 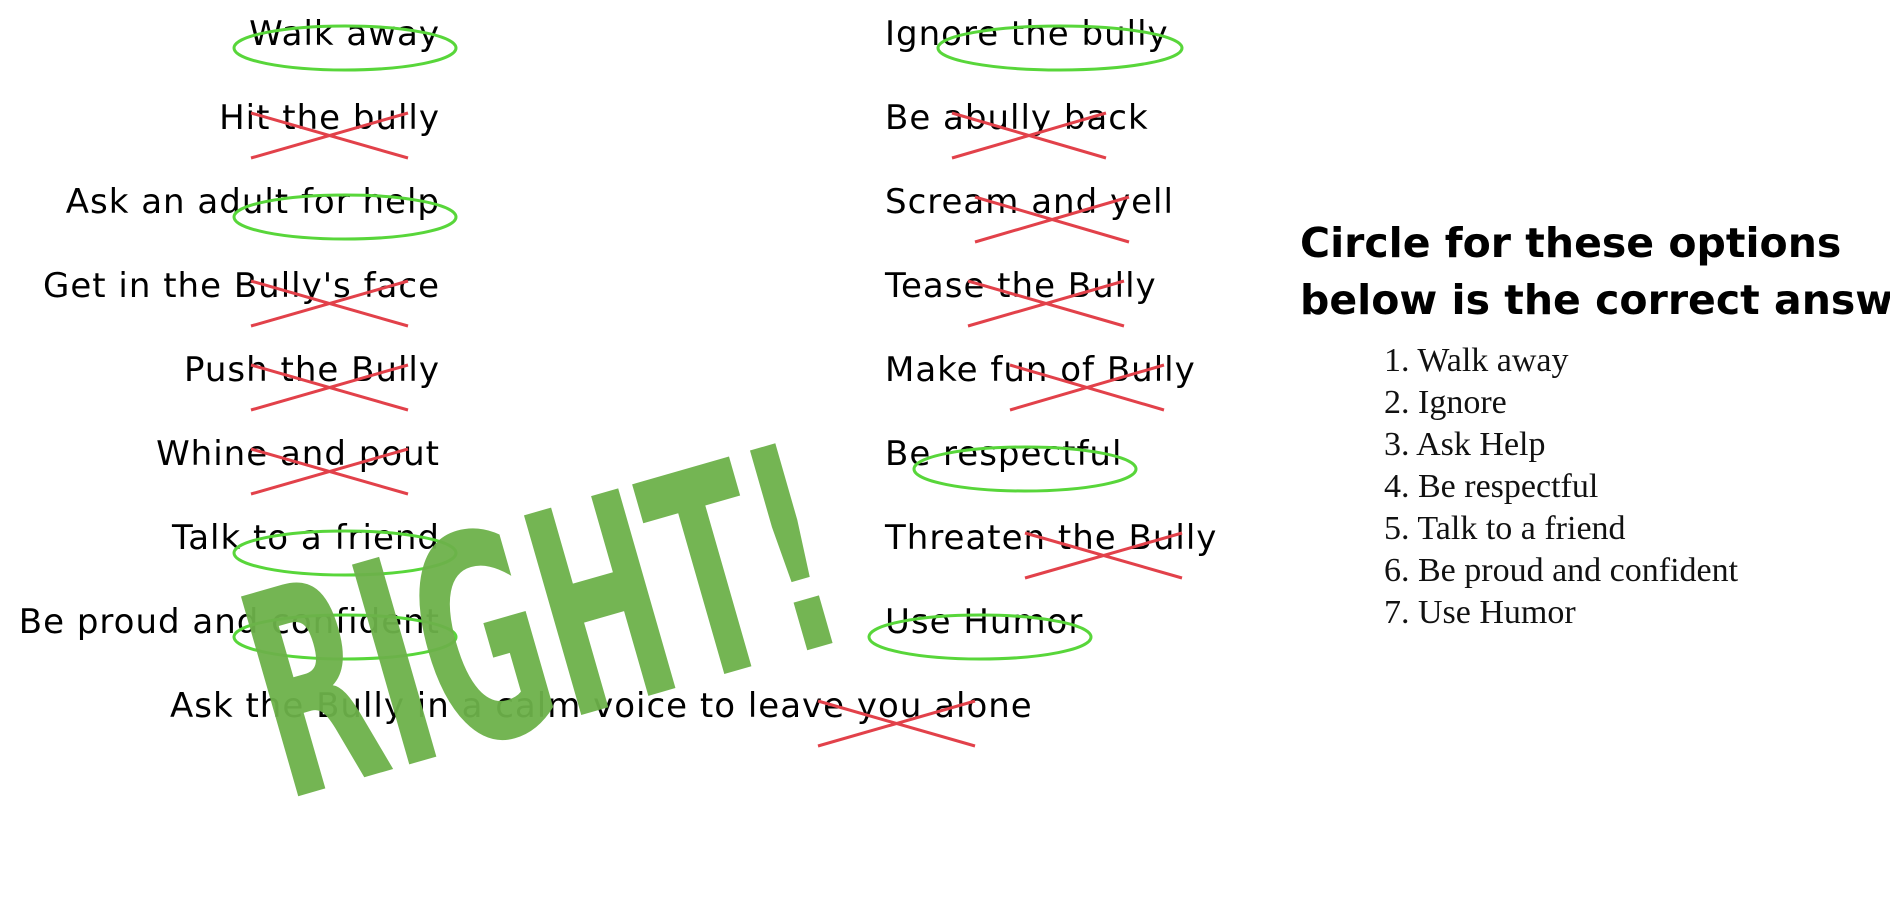 I want to click on option-ignore-the-bully: Ignore the bully, so click(x=1027, y=34).